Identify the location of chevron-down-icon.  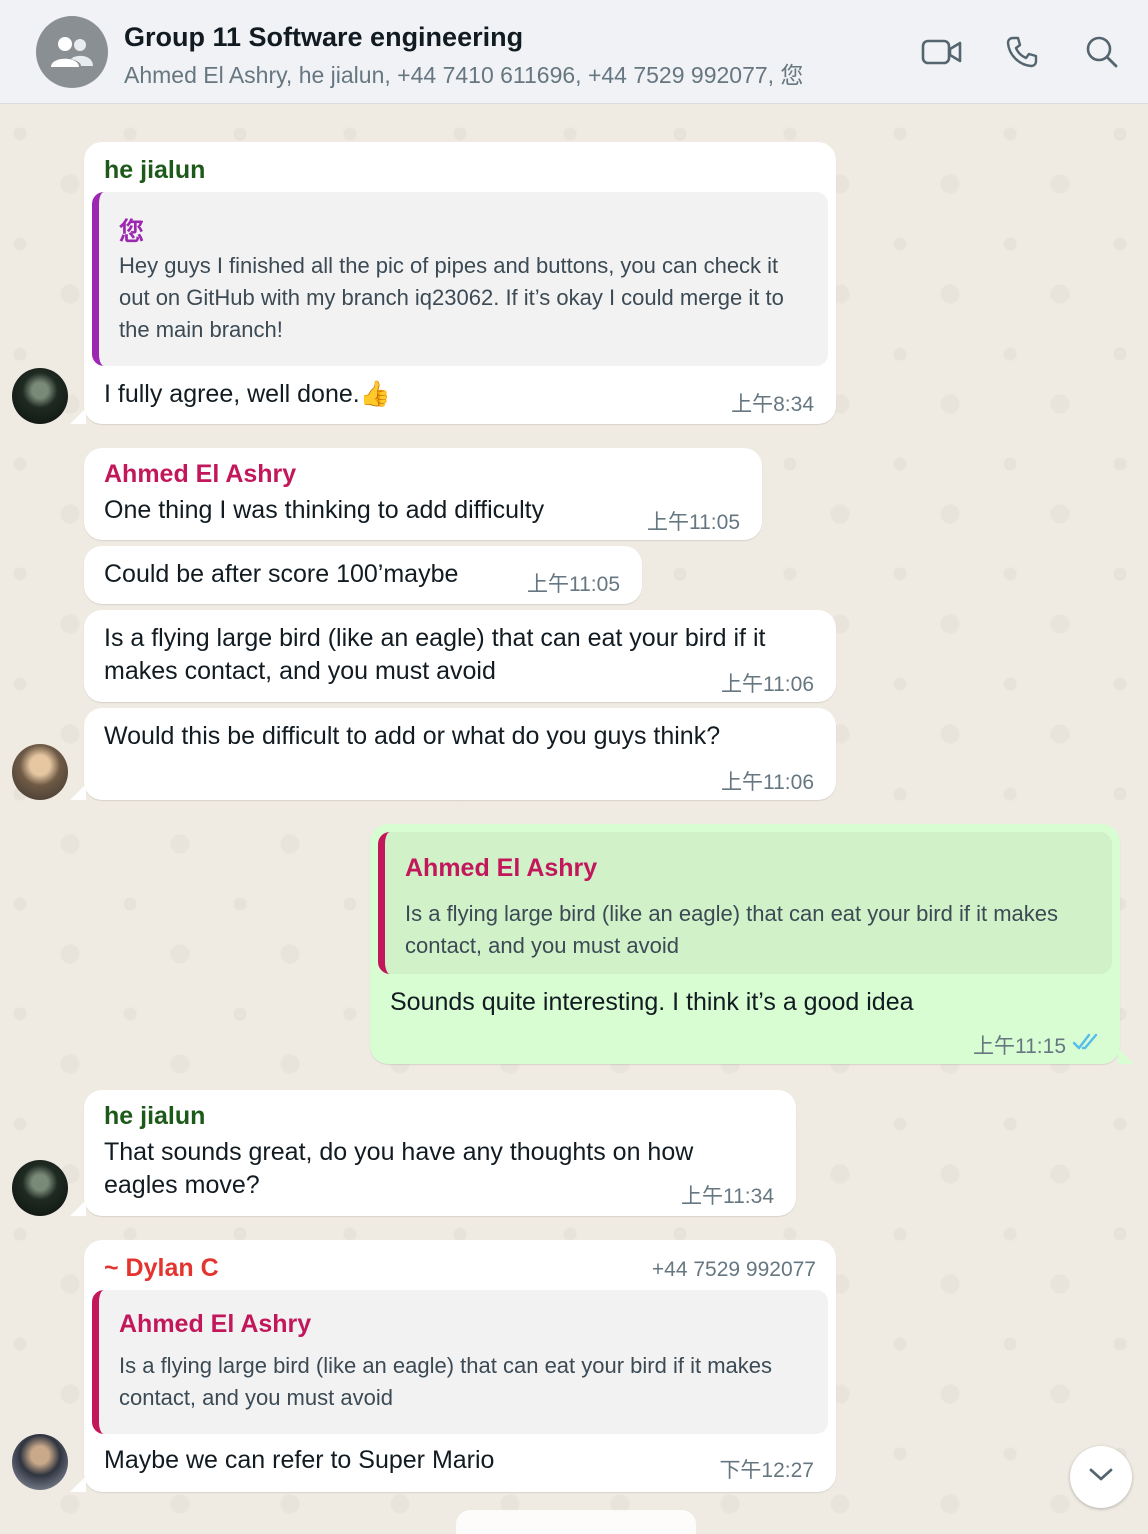
(1101, 1477).